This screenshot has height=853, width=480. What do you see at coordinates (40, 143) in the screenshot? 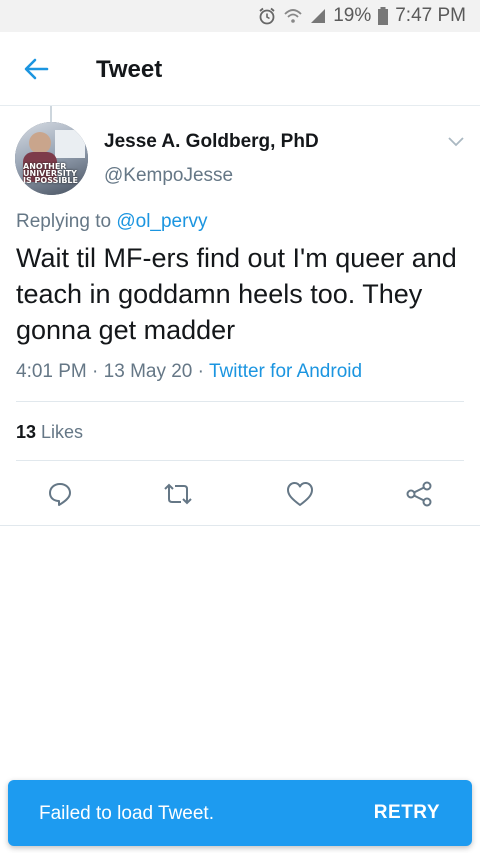
I see `avatar-head` at bounding box center [40, 143].